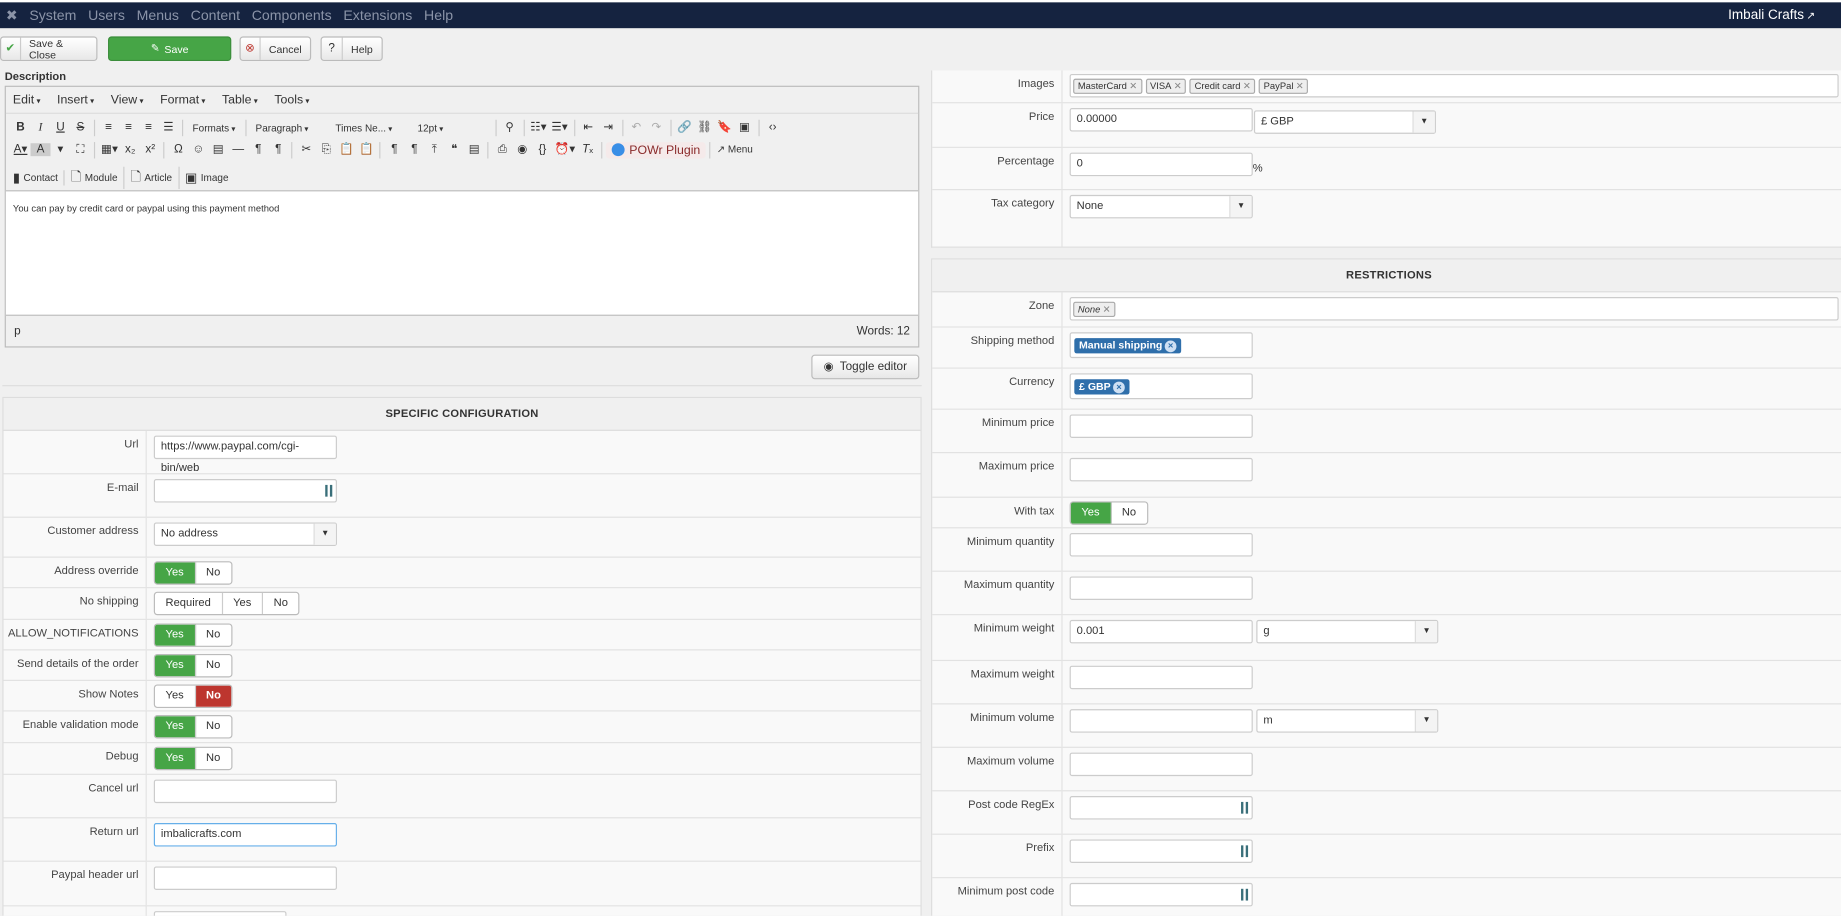  I want to click on min-volume-input, so click(1161, 721).